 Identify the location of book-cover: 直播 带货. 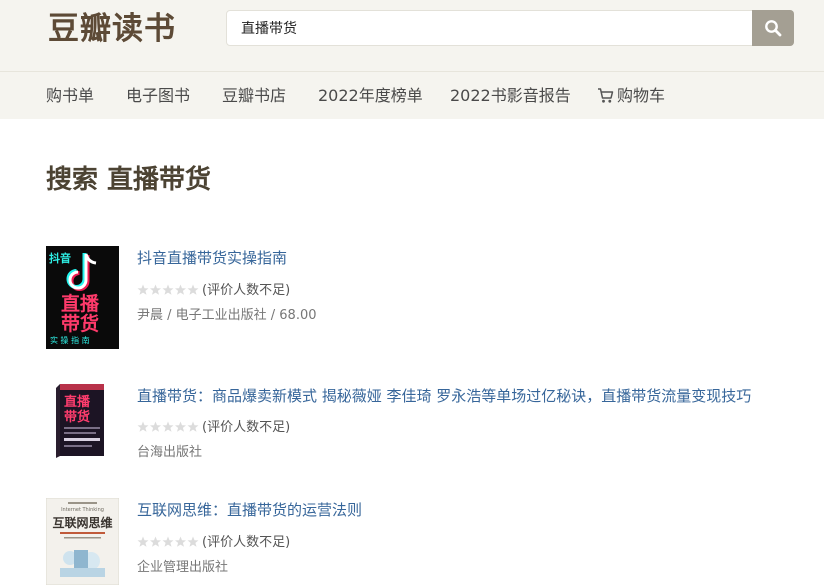
(82, 421).